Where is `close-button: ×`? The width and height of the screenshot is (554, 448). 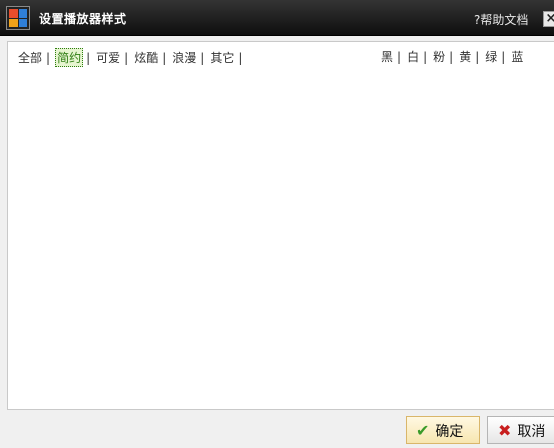
close-button: × is located at coordinates (548, 19).